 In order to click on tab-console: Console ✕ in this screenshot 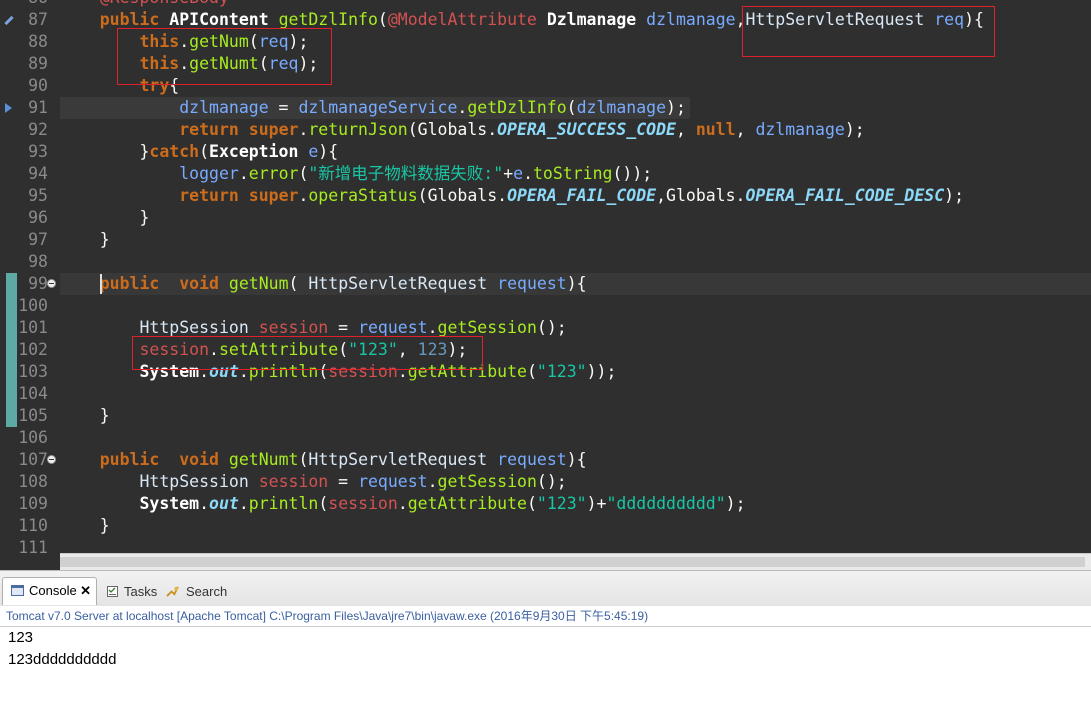, I will do `click(49, 591)`.